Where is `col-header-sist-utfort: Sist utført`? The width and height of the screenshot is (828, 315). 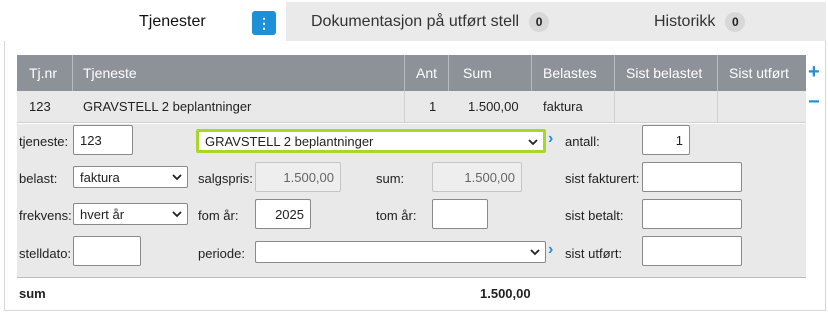 col-header-sist-utfort: Sist utført is located at coordinates (759, 73).